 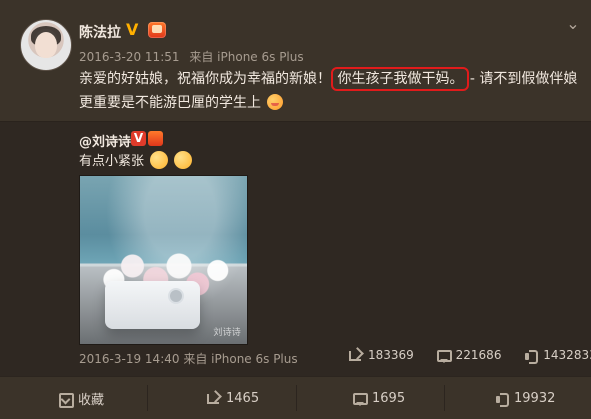 I want to click on author-avatar, so click(x=46, y=45).